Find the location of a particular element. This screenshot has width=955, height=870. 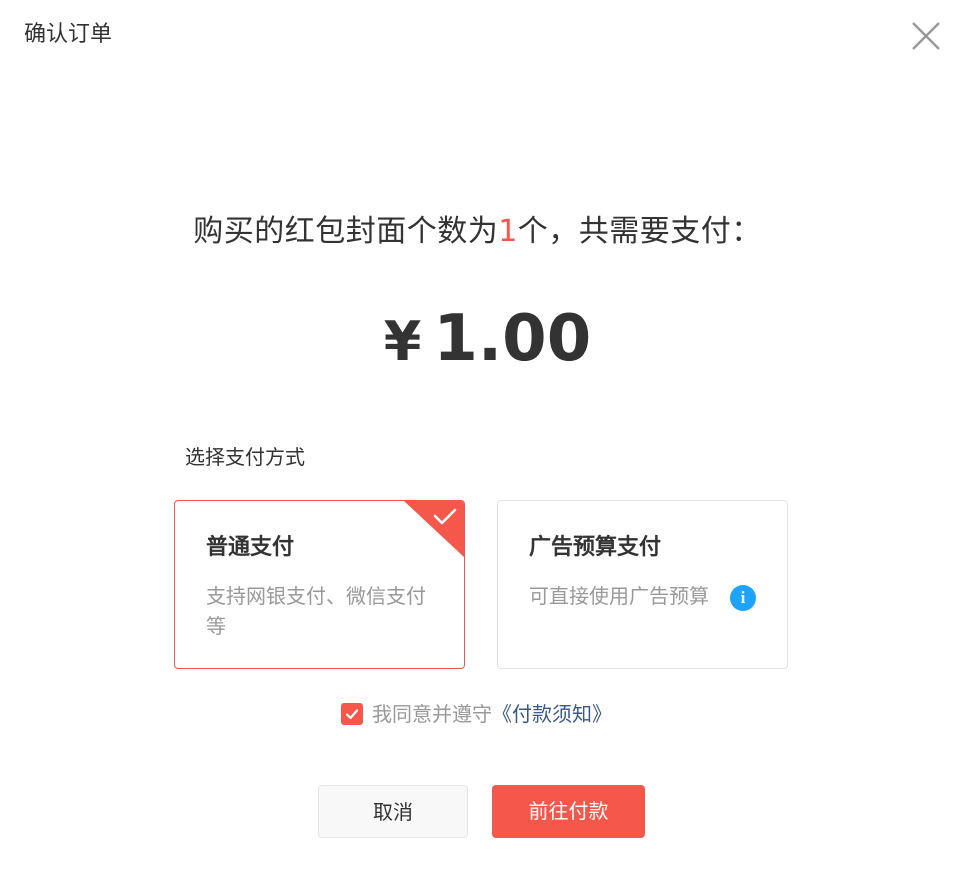

checkmark-icon is located at coordinates (352, 714).